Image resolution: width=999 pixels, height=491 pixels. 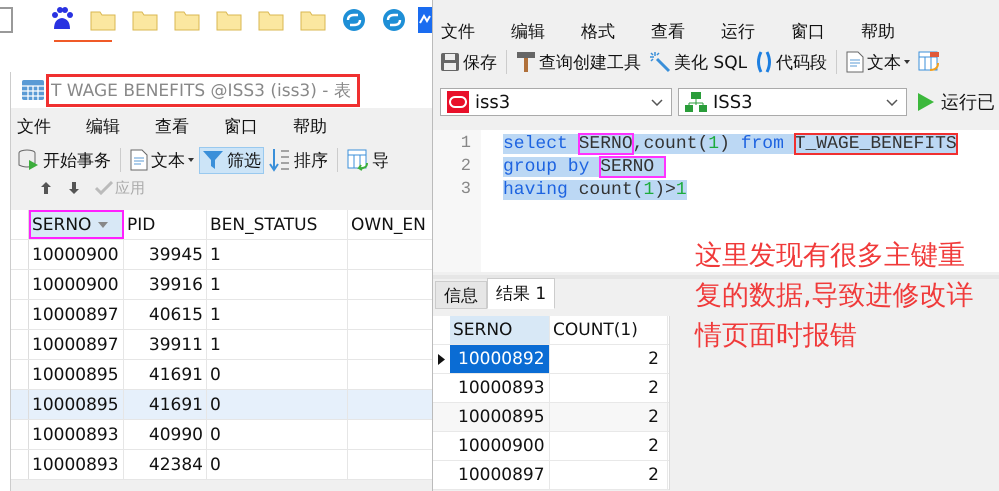 I want to click on table-cell: 42384, so click(x=175, y=464).